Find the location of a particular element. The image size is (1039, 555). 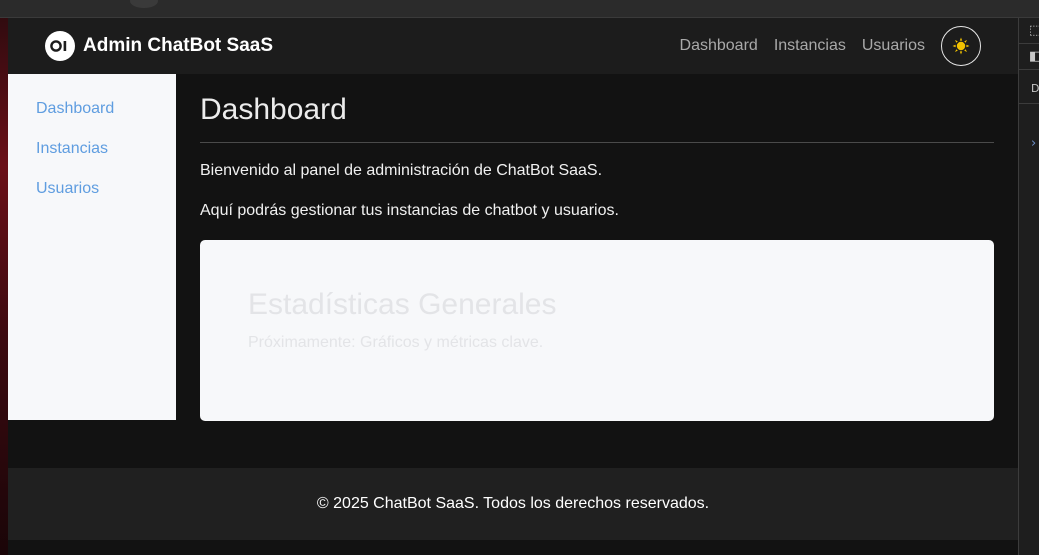

brand: Admin ChatBot SaaS is located at coordinates (159, 46).